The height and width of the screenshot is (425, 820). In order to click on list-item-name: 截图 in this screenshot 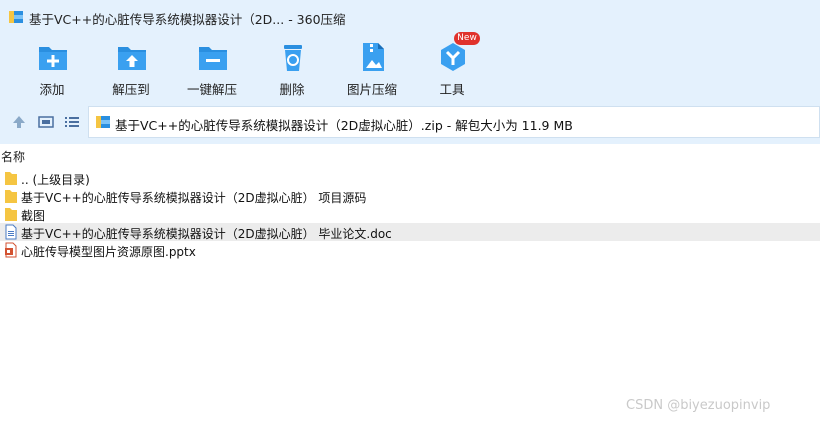, I will do `click(33, 216)`.